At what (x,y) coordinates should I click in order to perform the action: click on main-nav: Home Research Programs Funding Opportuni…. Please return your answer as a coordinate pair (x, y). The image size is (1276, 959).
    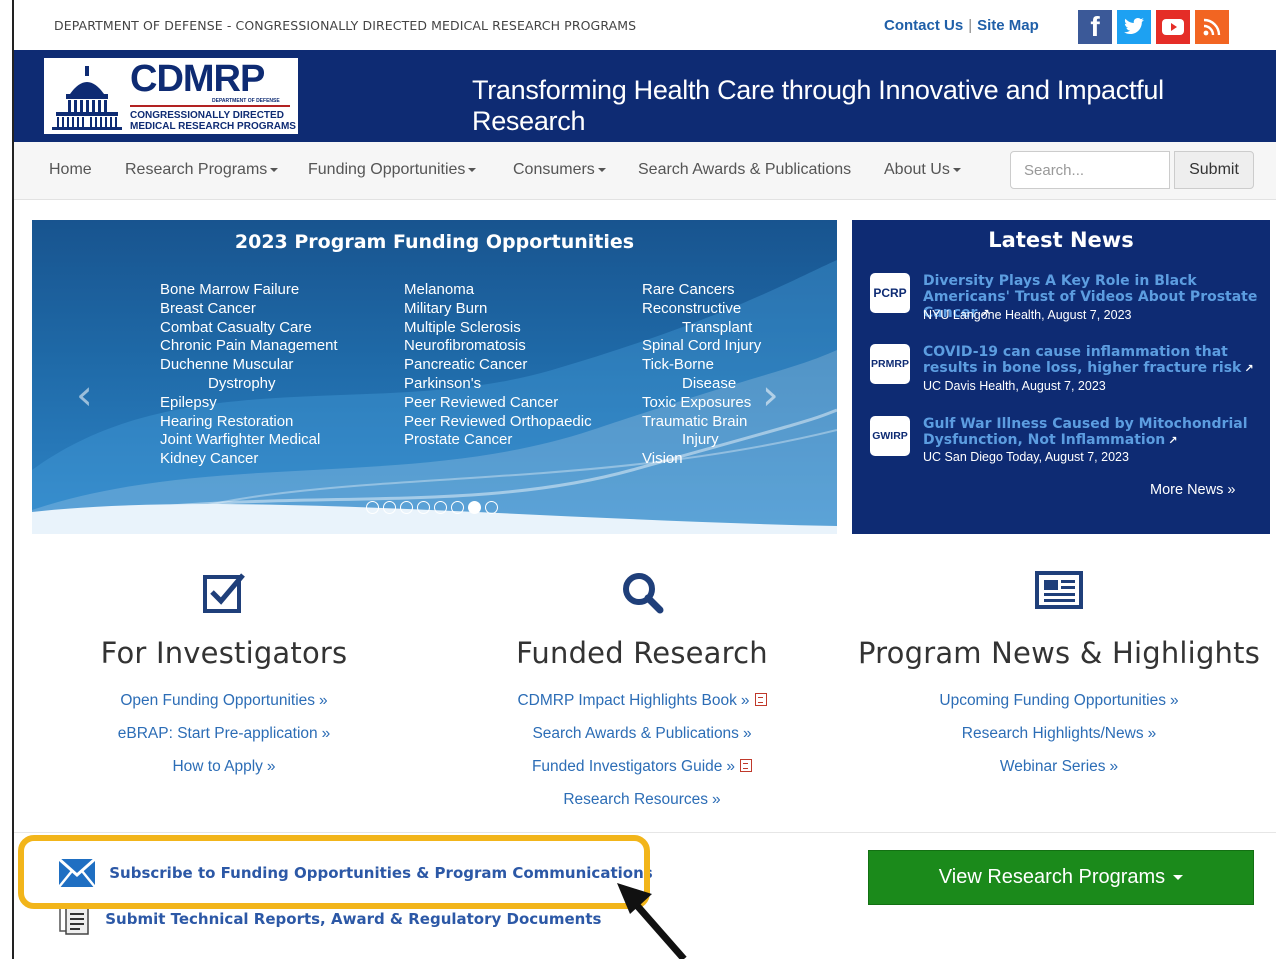
    Looking at the image, I should click on (645, 171).